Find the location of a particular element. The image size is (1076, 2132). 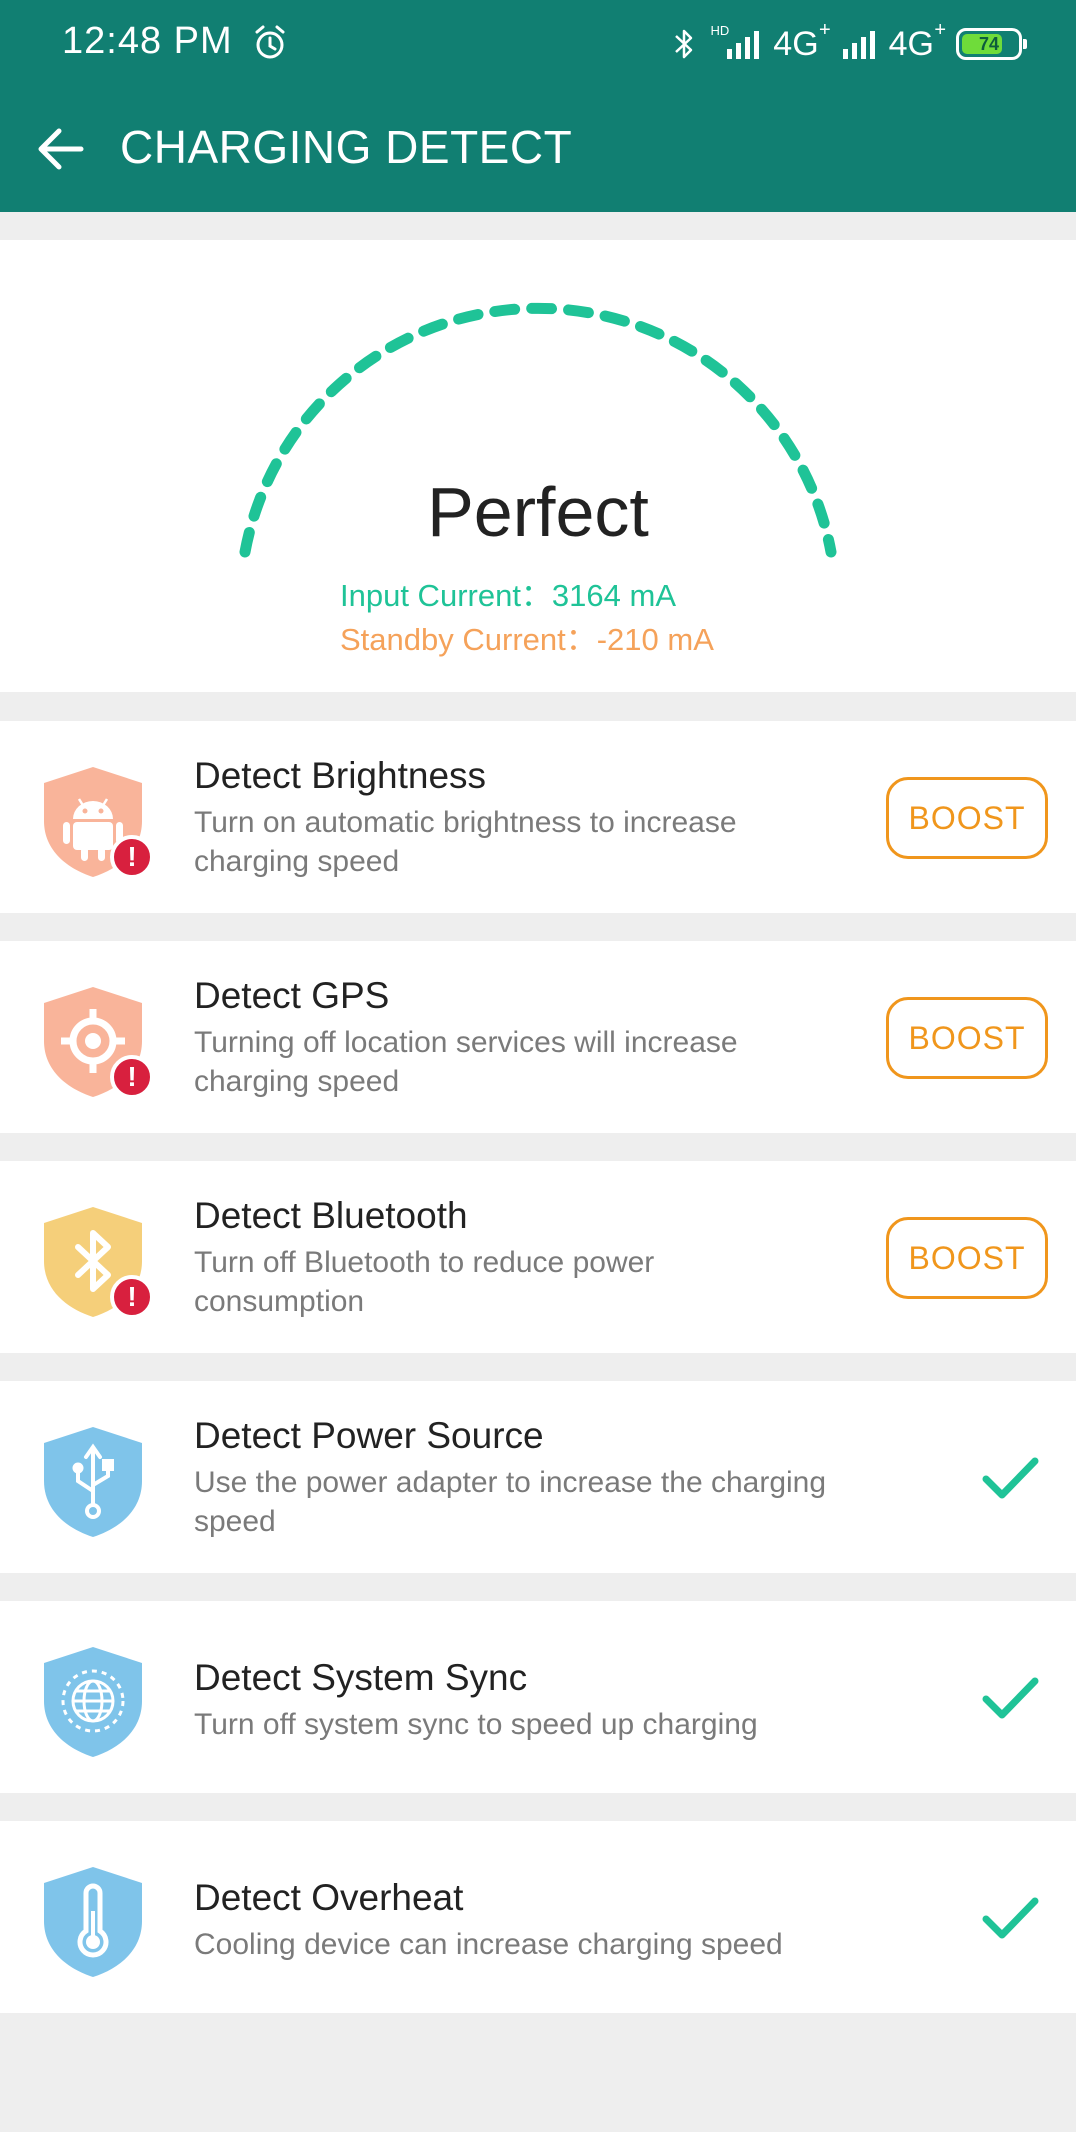

boost-button-bluetooth: BOOST is located at coordinates (967, 1258).